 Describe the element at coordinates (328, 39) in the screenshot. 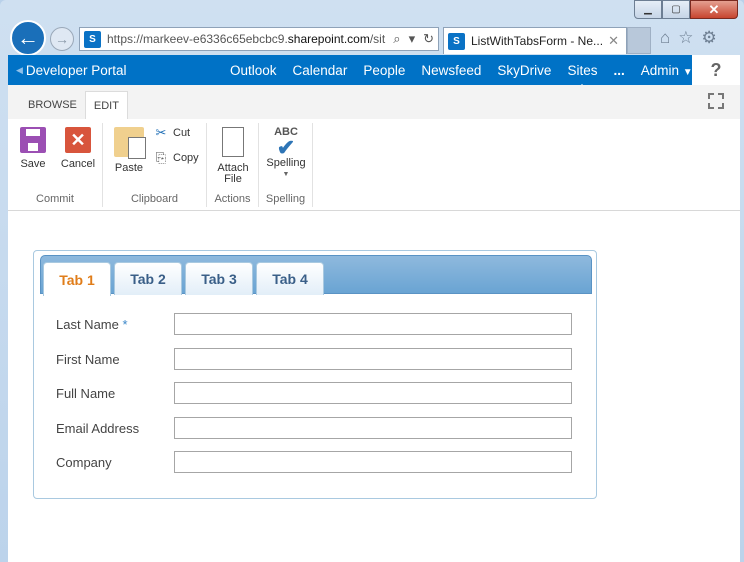

I see `url-host: sharepoint.com` at that location.